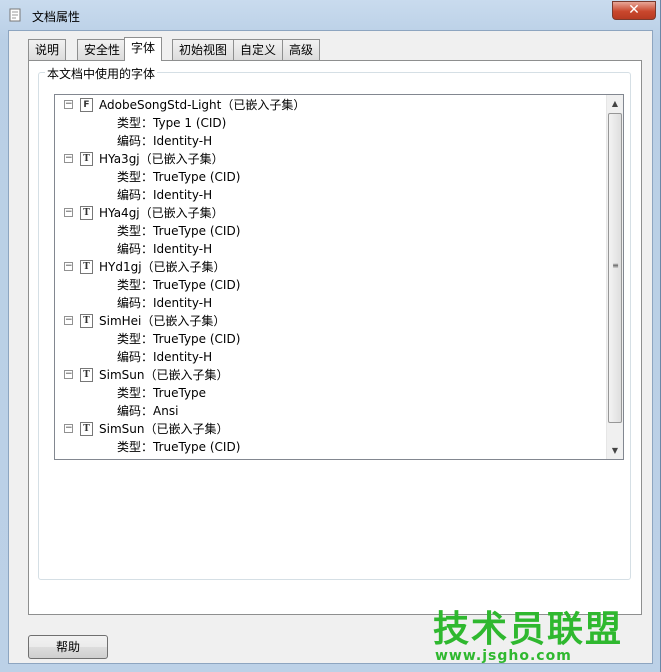 Image resolution: width=661 pixels, height=672 pixels. What do you see at coordinates (615, 450) in the screenshot?
I see `scroll-down-arrow-icon: ▼` at bounding box center [615, 450].